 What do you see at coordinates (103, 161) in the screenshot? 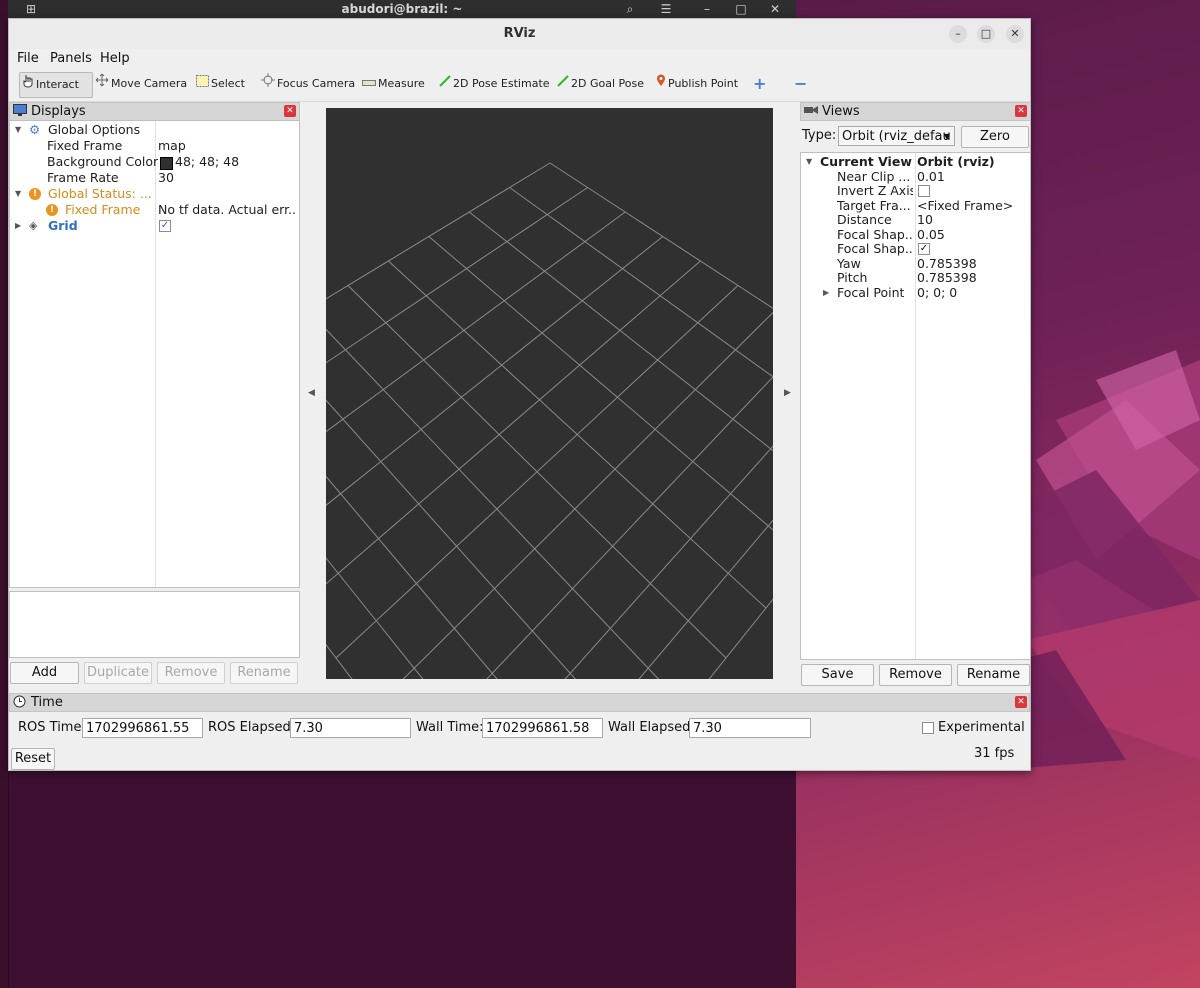
I see `background-color-label: Background Color` at bounding box center [103, 161].